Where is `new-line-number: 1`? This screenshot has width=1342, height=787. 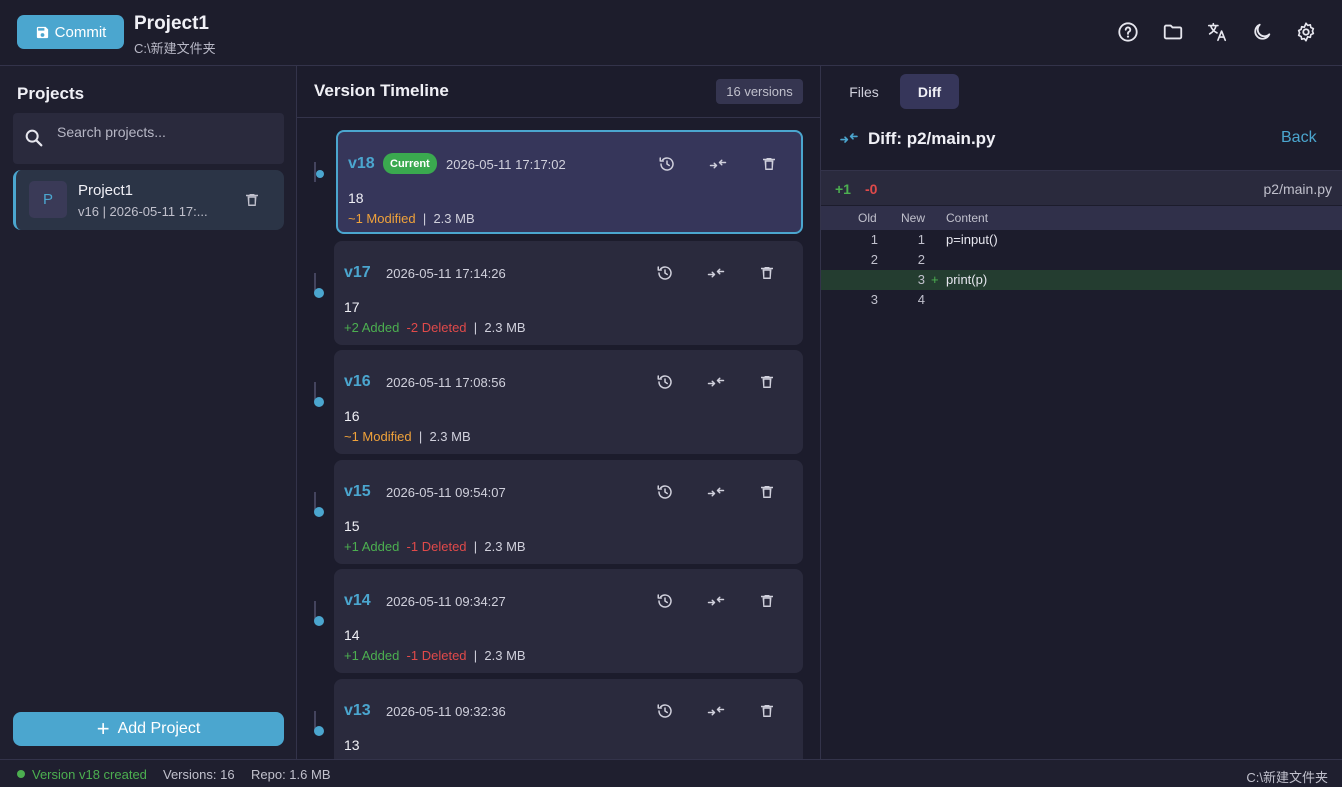
new-line-number: 1 is located at coordinates (921, 239).